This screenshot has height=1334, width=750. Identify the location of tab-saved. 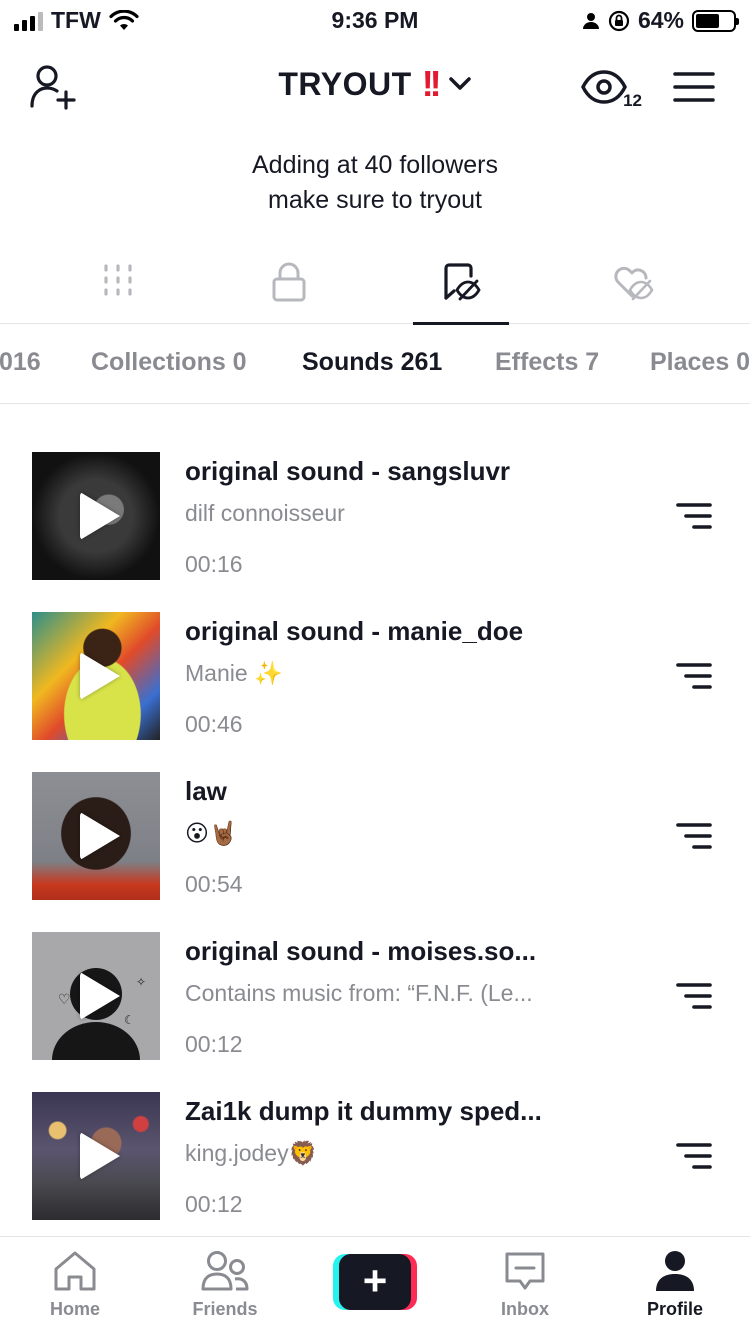
(461, 293).